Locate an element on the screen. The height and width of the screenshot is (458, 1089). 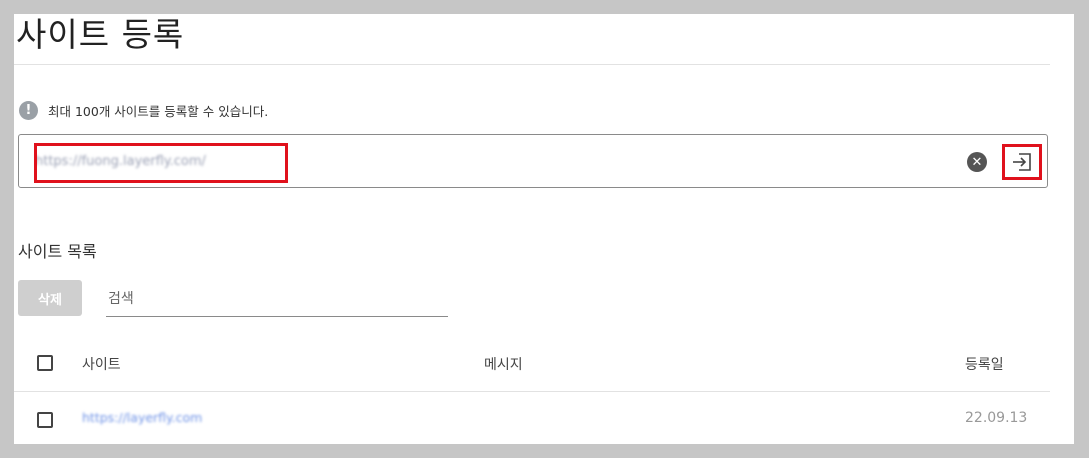
url-input-highlight is located at coordinates (161, 163).